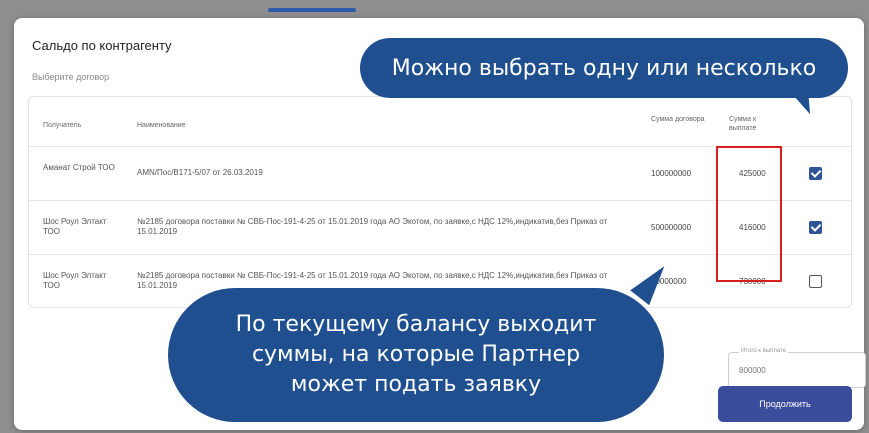  I want to click on total-payout-field: Итого к выплате 800000, so click(797, 368).